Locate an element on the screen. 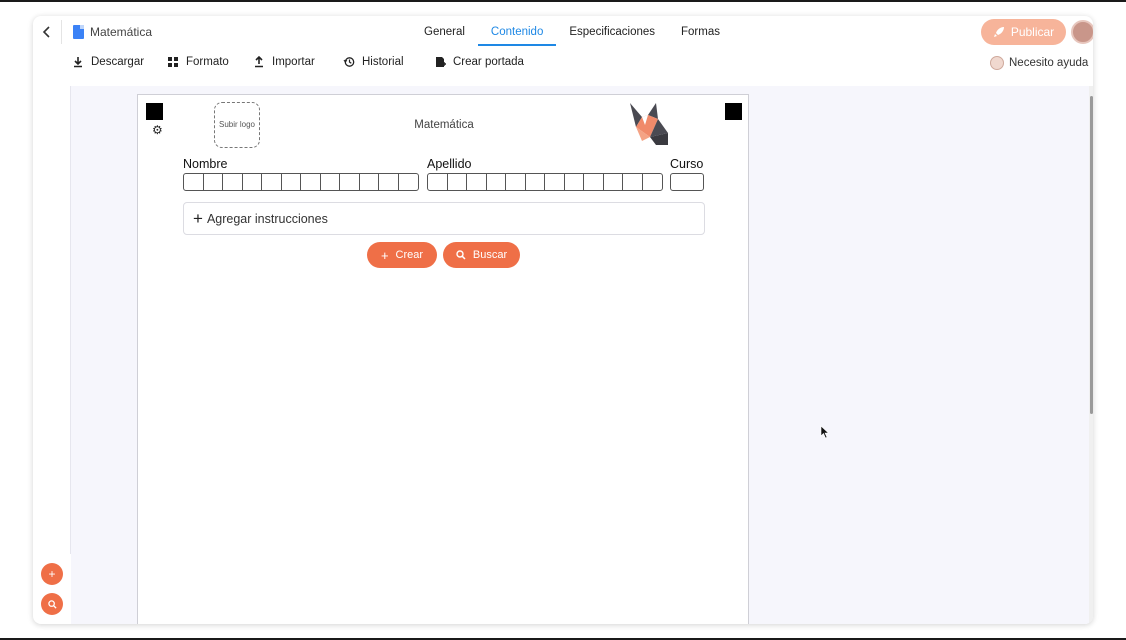 Image resolution: width=1126 pixels, height=640 pixels. history-icon is located at coordinates (349, 62).